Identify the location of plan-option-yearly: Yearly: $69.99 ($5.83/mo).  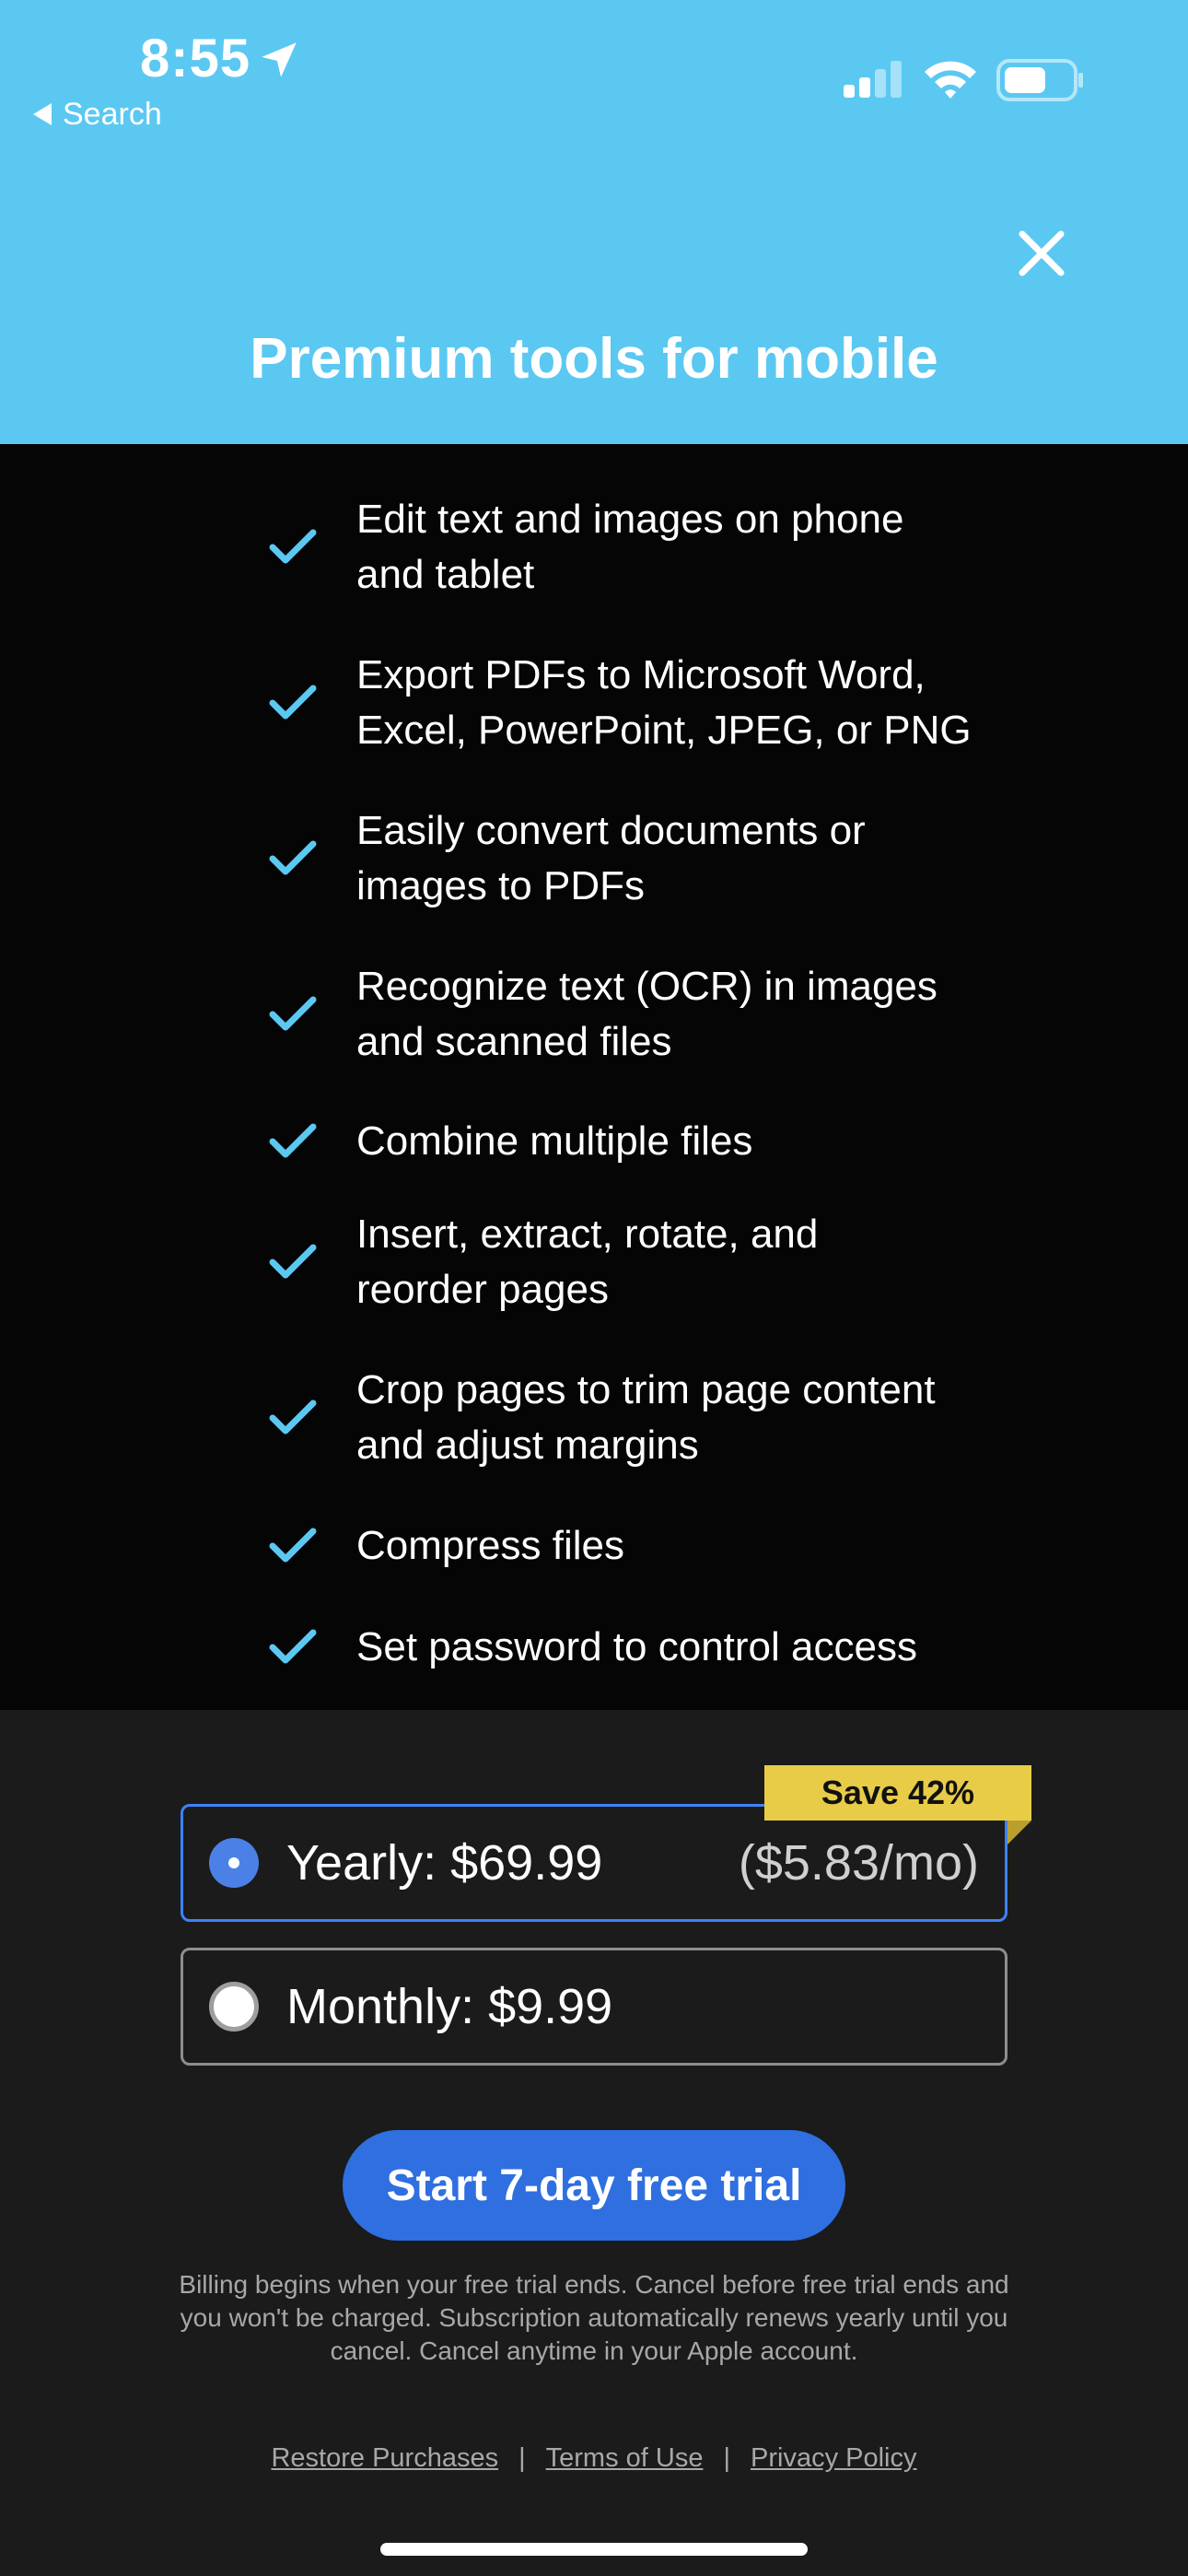
(594, 1863).